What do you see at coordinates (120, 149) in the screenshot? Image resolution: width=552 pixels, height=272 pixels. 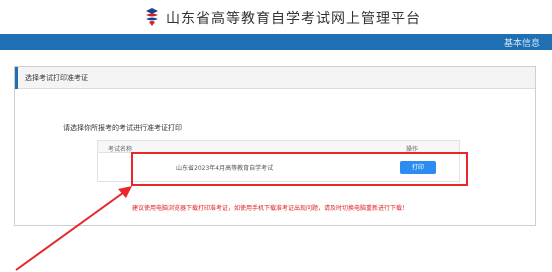 I see `column-header-exam-name: 考试名称` at bounding box center [120, 149].